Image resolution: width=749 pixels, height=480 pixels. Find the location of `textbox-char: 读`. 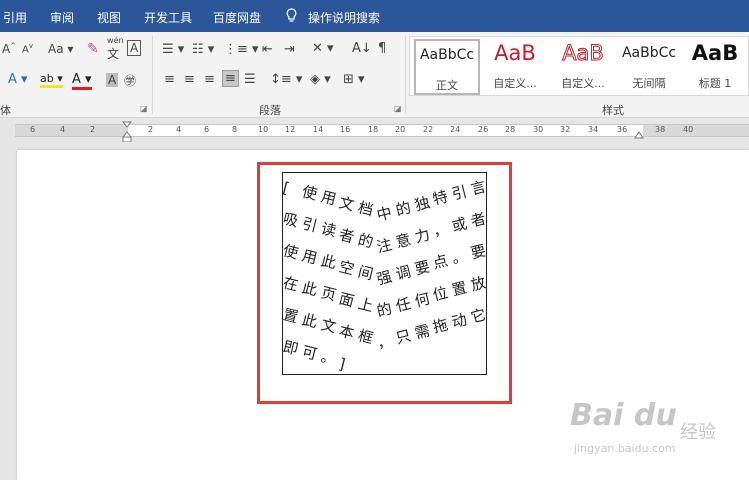

textbox-char: 读 is located at coordinates (328, 230).